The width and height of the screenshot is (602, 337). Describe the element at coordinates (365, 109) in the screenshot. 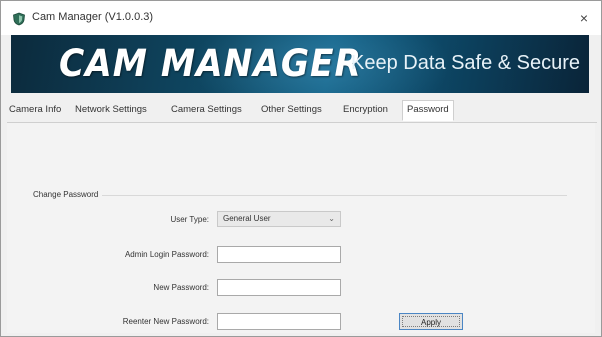

I see `tab-encryption: Encryption` at that location.